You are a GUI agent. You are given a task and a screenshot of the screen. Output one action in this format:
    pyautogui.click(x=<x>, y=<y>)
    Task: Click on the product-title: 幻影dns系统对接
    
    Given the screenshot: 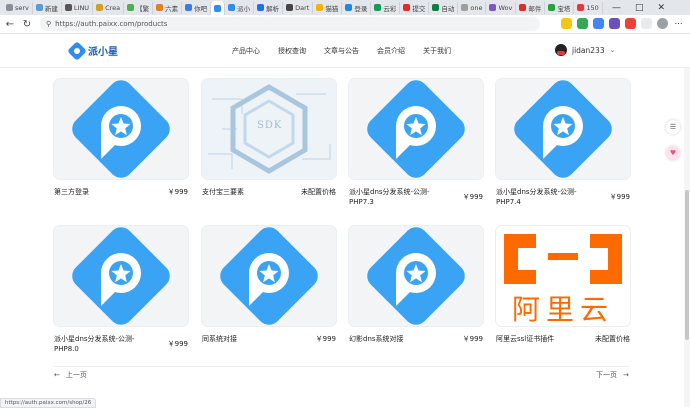 What is the action you would take?
    pyautogui.click(x=401, y=339)
    